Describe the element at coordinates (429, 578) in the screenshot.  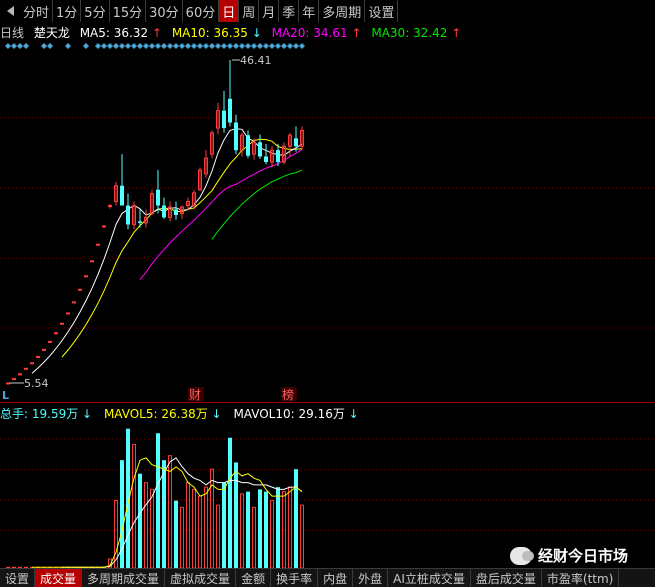
I see `indicator-tab: AI立桩成交量` at that location.